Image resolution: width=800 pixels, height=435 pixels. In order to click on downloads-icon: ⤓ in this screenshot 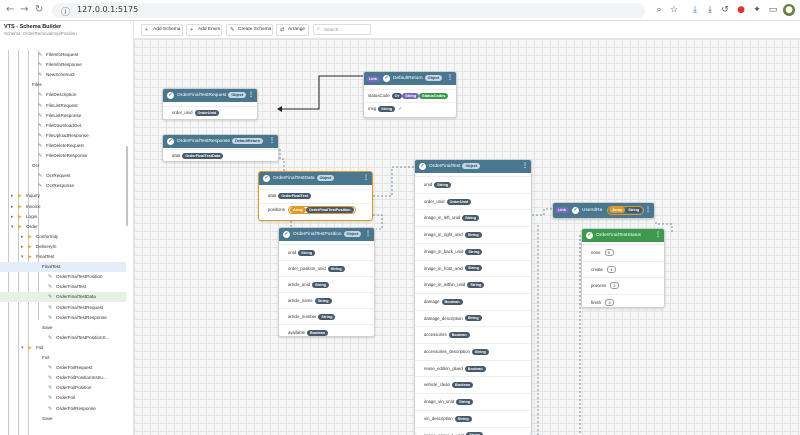, I will do `click(710, 10)`.